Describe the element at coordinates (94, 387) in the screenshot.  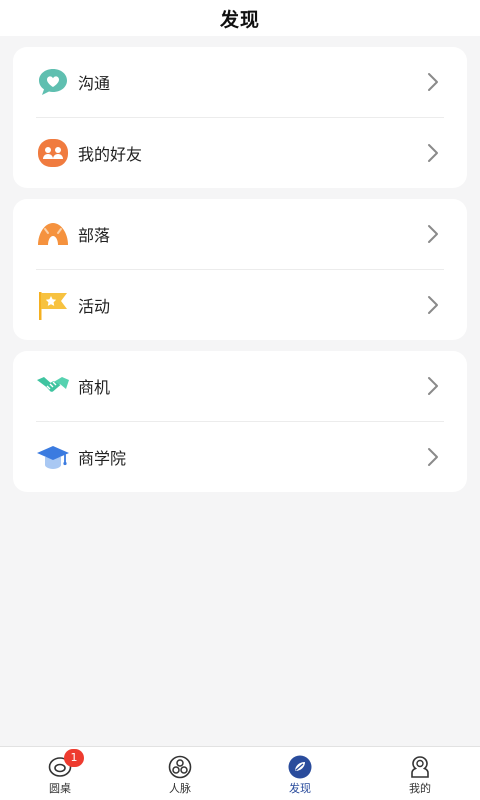
I see `menu-item-label: 商机` at that location.